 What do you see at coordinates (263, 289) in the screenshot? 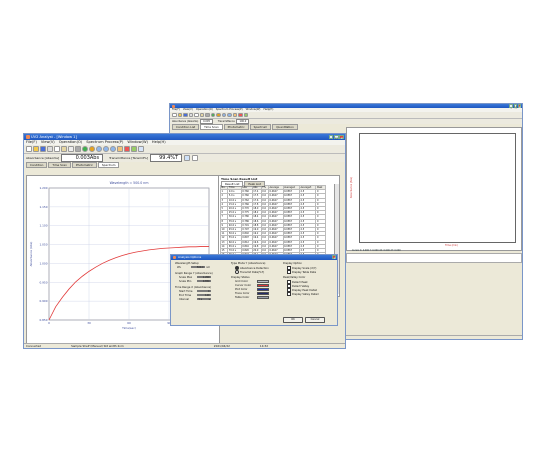
I see `plot-color-swatch` at bounding box center [263, 289].